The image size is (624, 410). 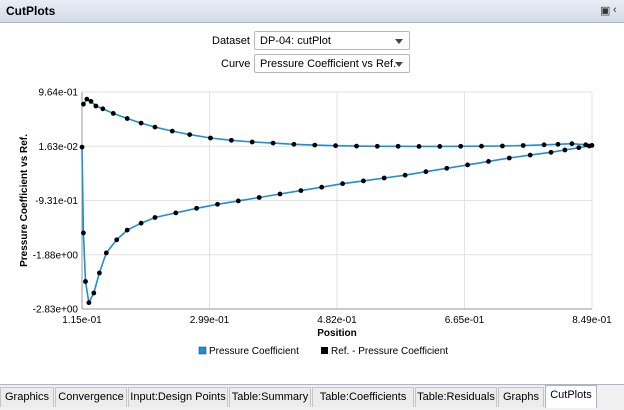 I want to click on x-tick-label: 2.99e-01, so click(x=210, y=320).